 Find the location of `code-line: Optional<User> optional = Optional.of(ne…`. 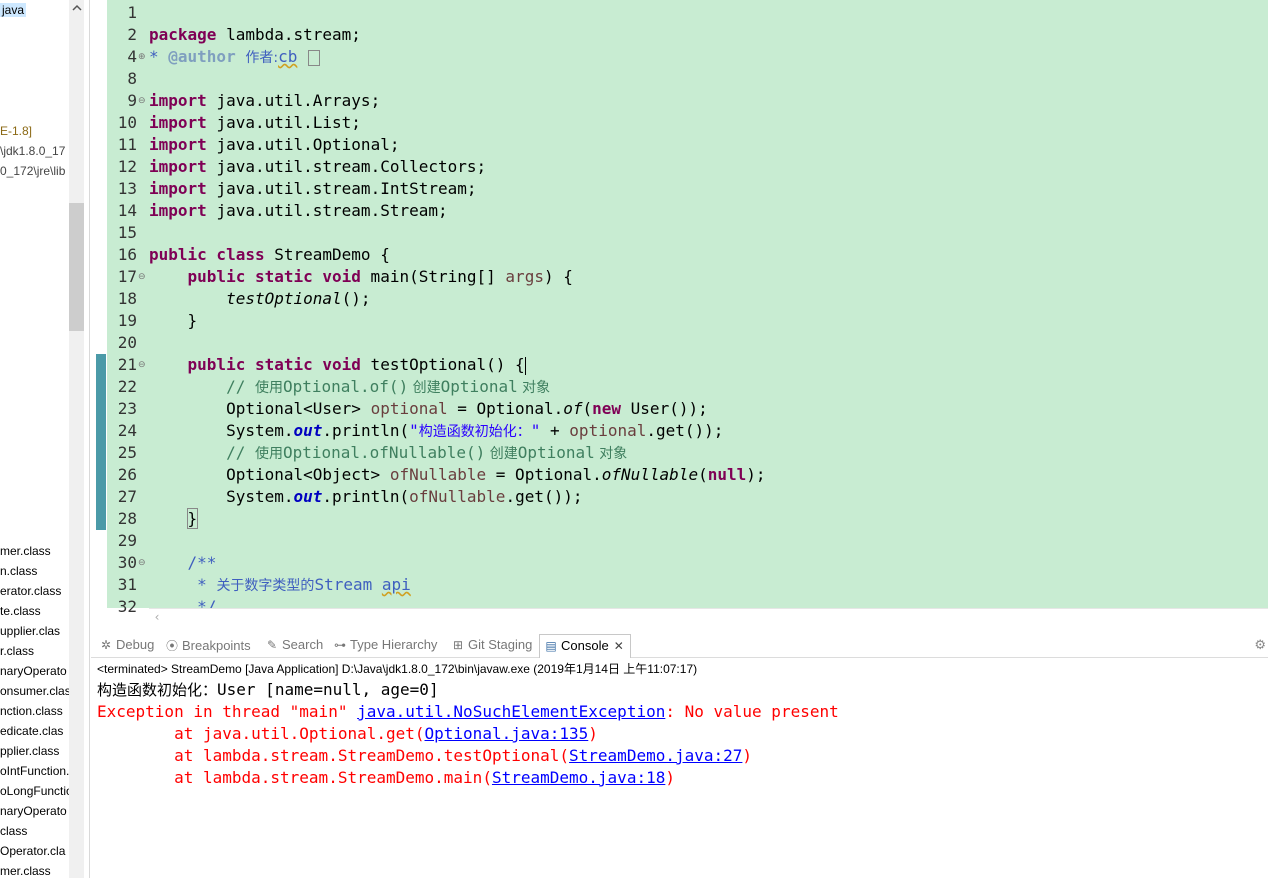

code-line: Optional<User> optional = Optional.of(ne… is located at coordinates (467, 408).